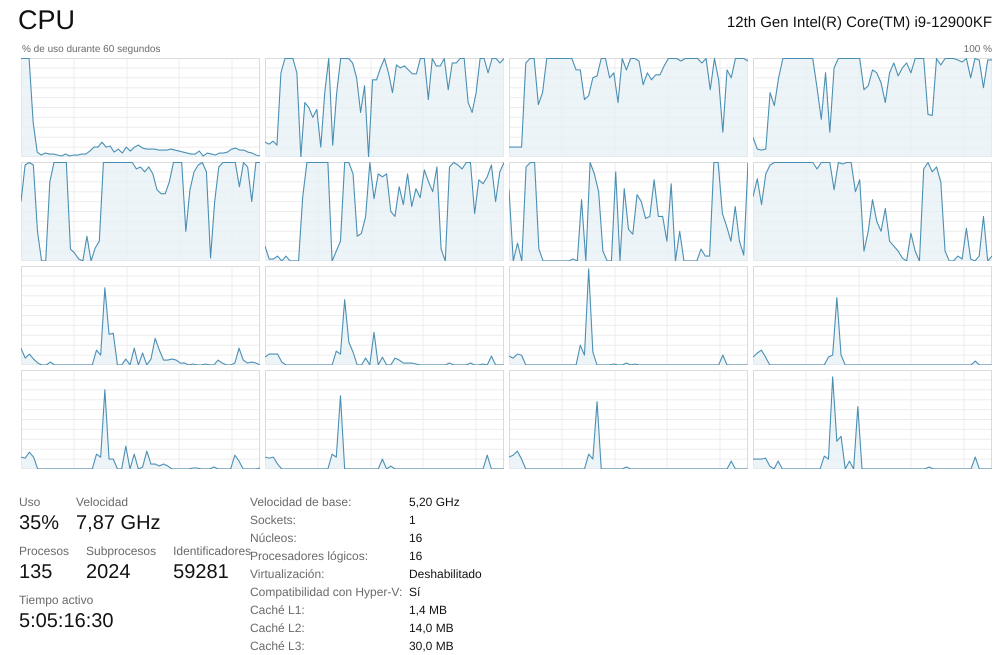 The width and height of the screenshot is (1000, 655). I want to click on stat-label: Subprocesos, so click(121, 551).